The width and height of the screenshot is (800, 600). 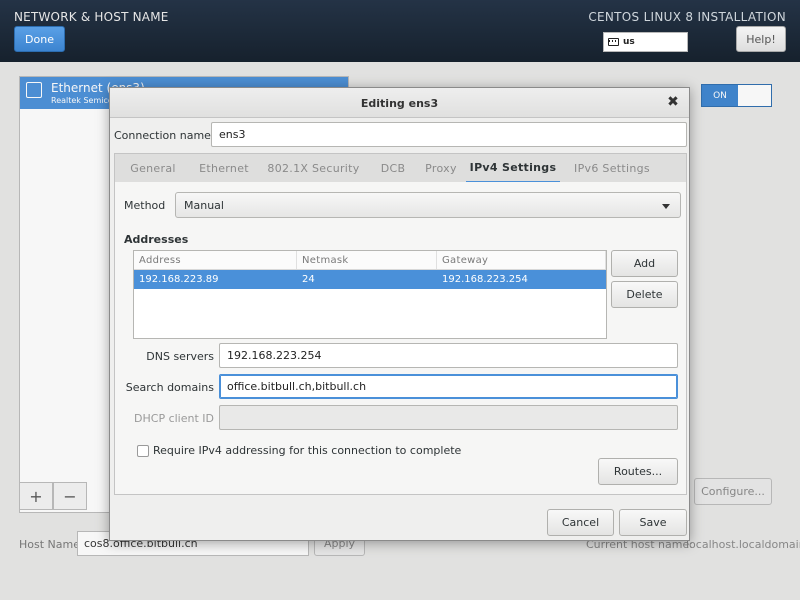 What do you see at coordinates (180, 356) in the screenshot?
I see `dns-servers-label: DNS servers` at bounding box center [180, 356].